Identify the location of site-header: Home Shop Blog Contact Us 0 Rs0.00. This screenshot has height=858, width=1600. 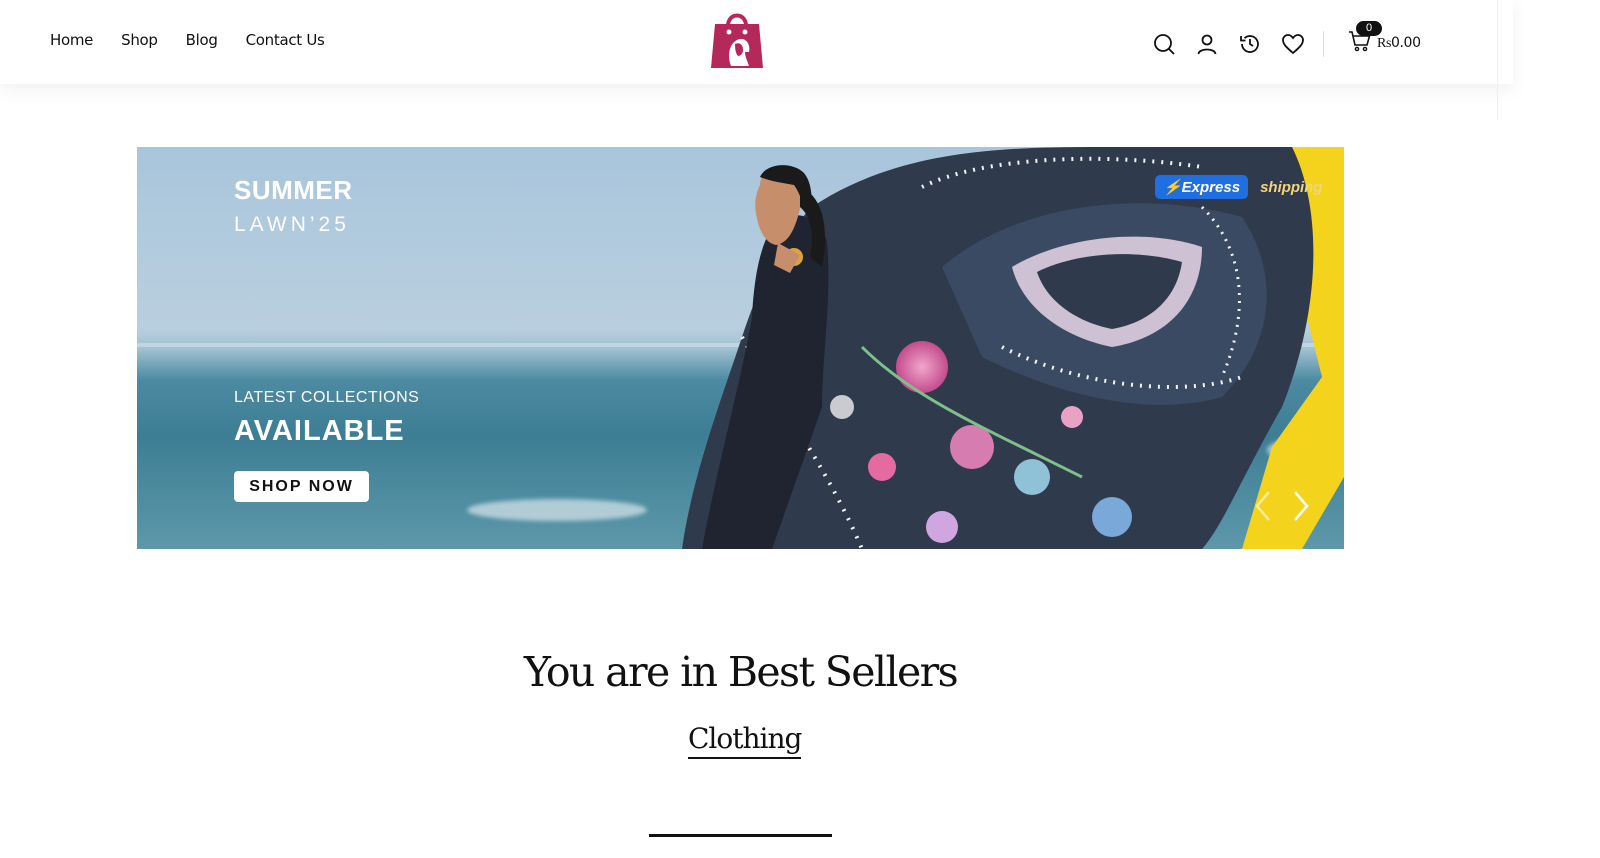
(756, 42).